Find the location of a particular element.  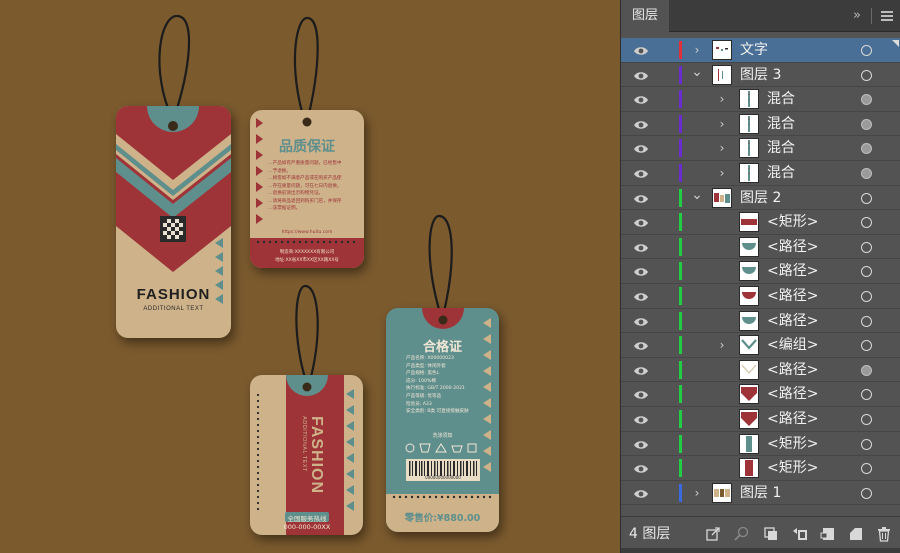

layer-row: ⌄ 图层 2 is located at coordinates (760, 198).